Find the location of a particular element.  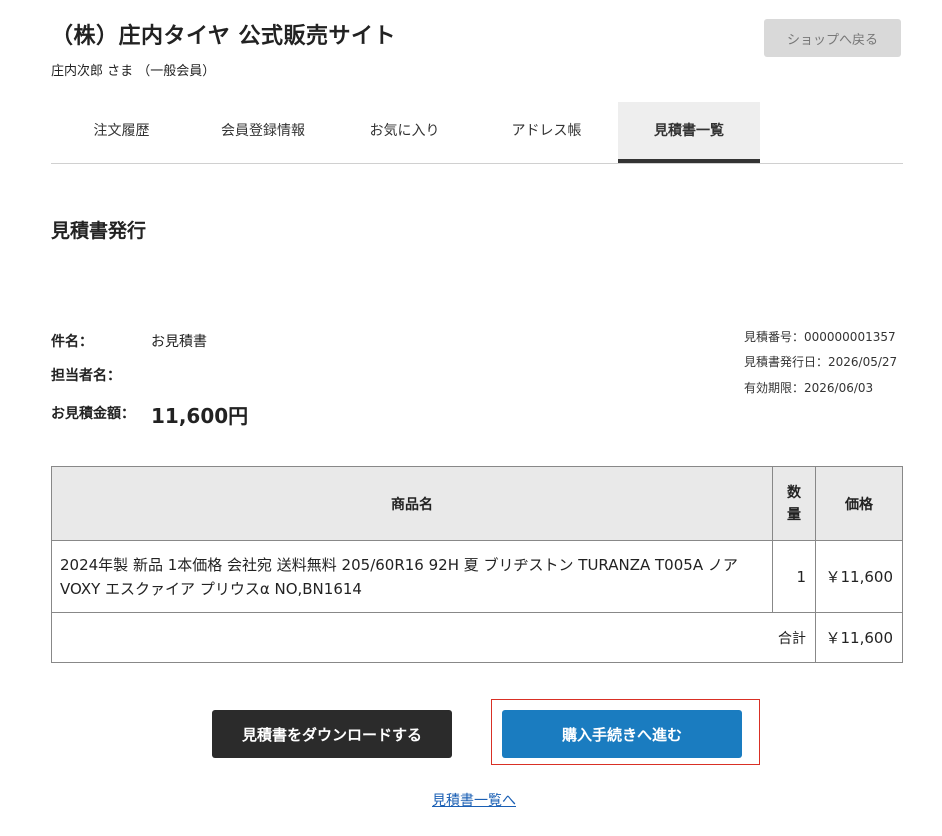

person-in-charge-label: 担当者名： is located at coordinates (86, 376).